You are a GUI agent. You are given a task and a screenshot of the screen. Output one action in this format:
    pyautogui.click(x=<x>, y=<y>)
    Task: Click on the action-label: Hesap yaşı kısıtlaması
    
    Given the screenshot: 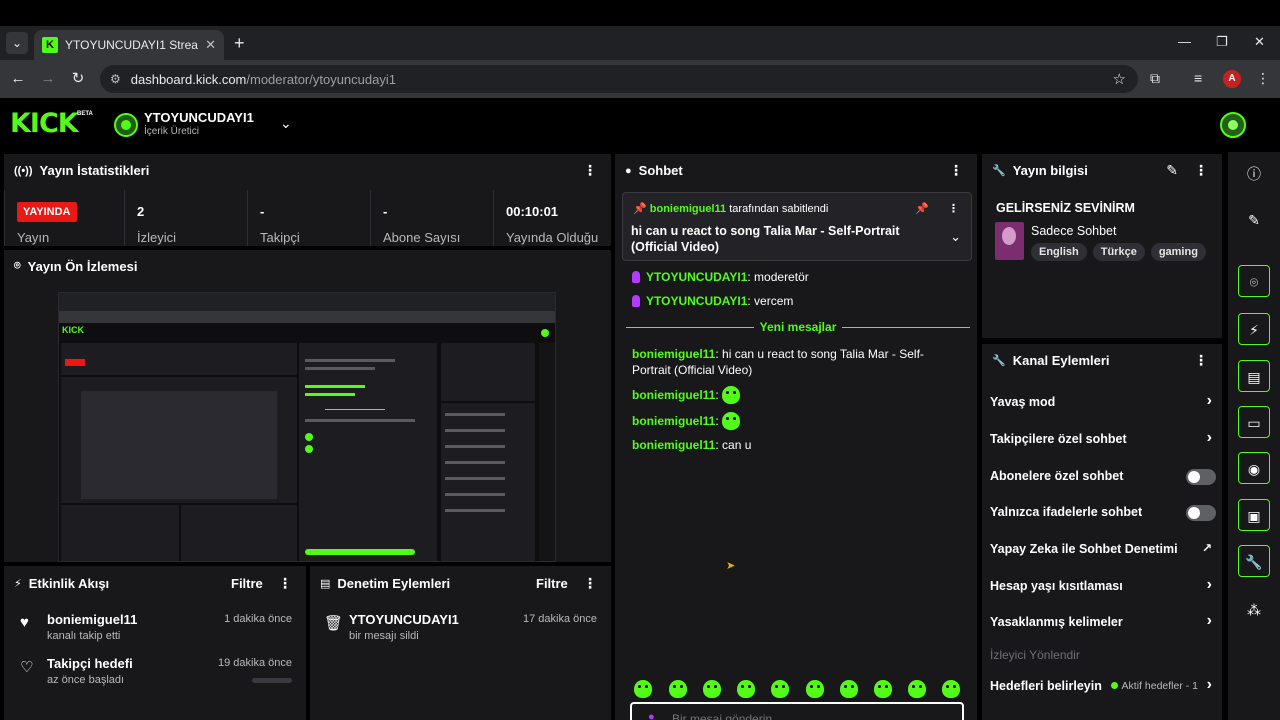 What is the action you would take?
    pyautogui.click(x=1056, y=586)
    